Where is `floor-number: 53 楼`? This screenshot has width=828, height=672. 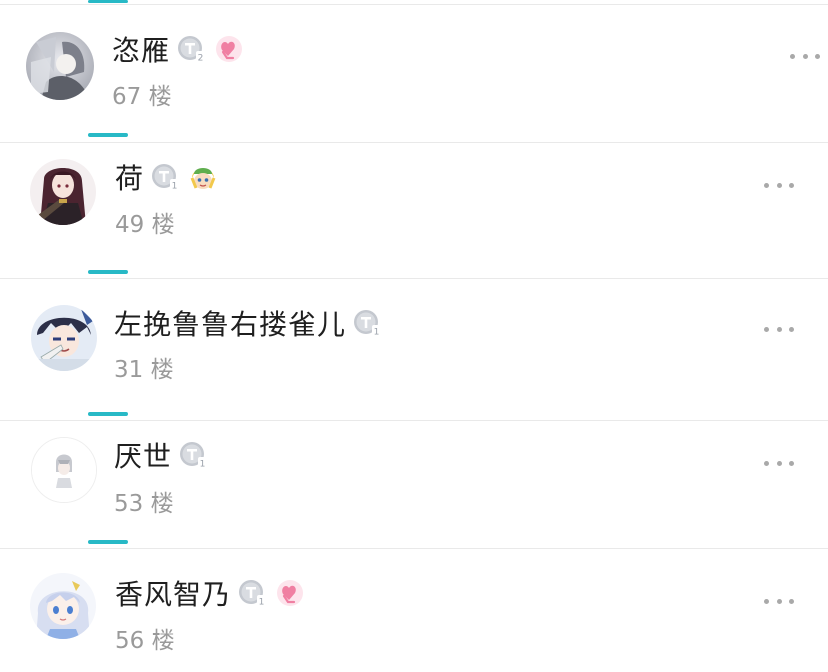 floor-number: 53 楼 is located at coordinates (144, 504).